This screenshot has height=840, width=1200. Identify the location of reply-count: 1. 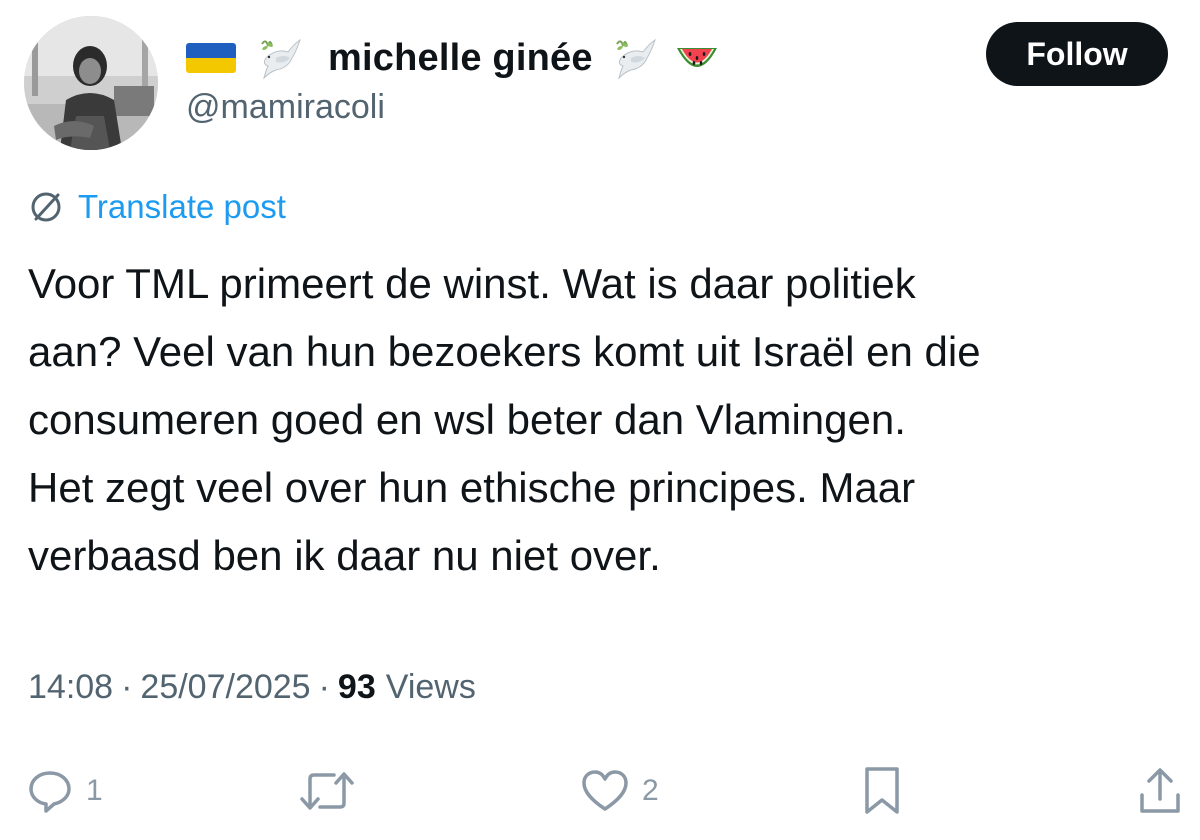
(94, 790).